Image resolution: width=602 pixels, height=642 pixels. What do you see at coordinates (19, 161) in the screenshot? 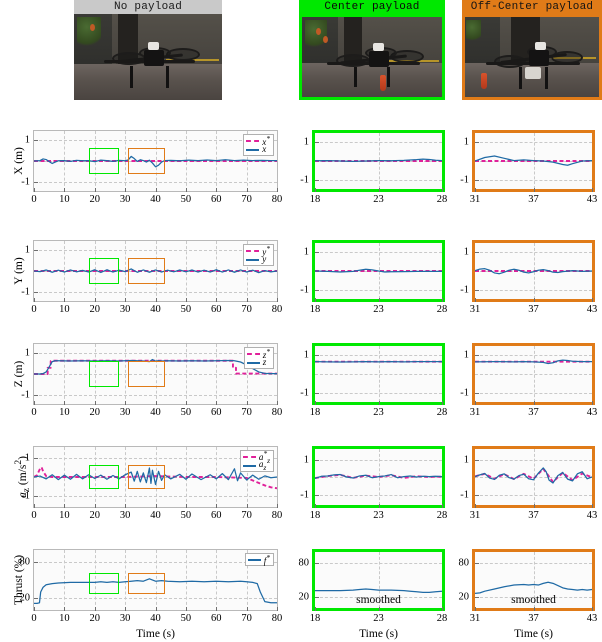
I see `ylabel-x: X (m)` at bounding box center [19, 161].